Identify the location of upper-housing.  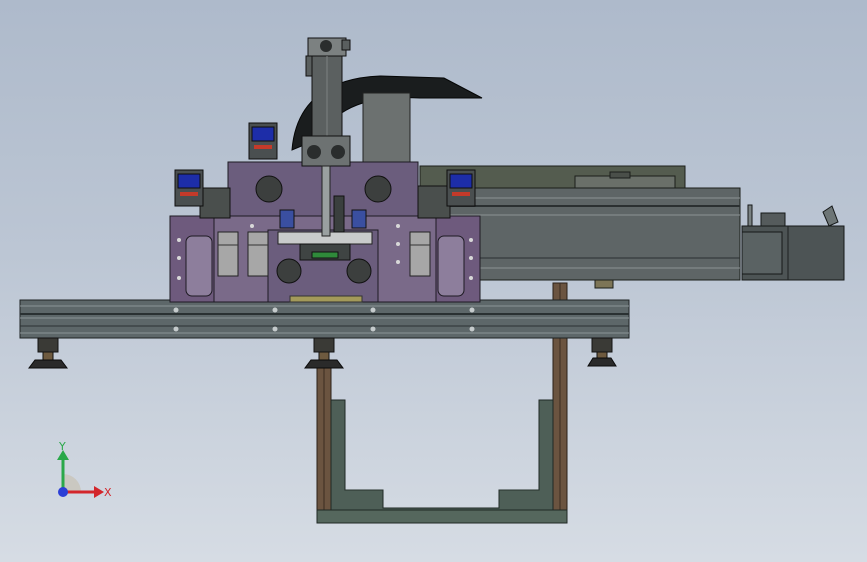
(386, 129).